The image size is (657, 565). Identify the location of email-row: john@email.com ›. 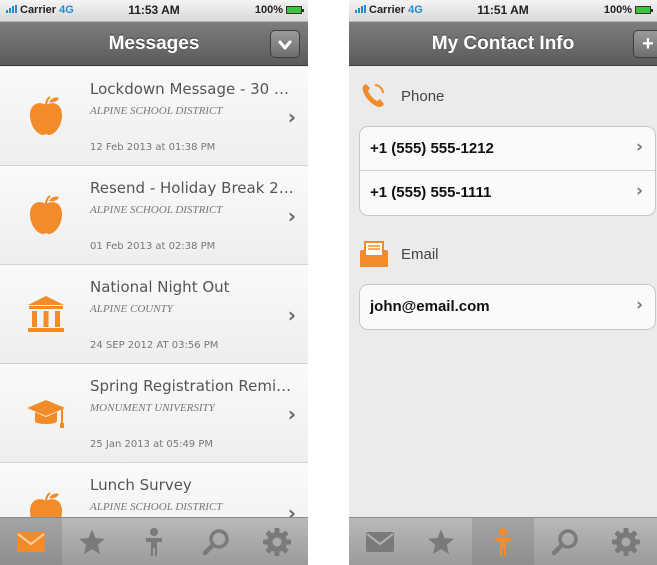
(507, 307).